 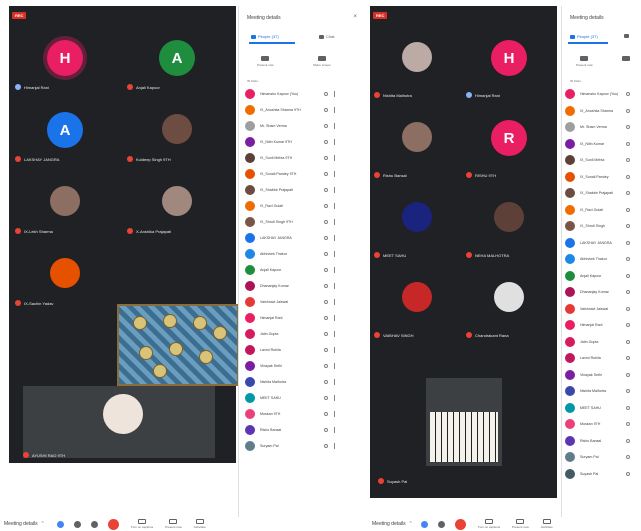 What do you see at coordinates (177, 59) in the screenshot?
I see `participant-tile: A Anjali Kapoor` at bounding box center [177, 59].